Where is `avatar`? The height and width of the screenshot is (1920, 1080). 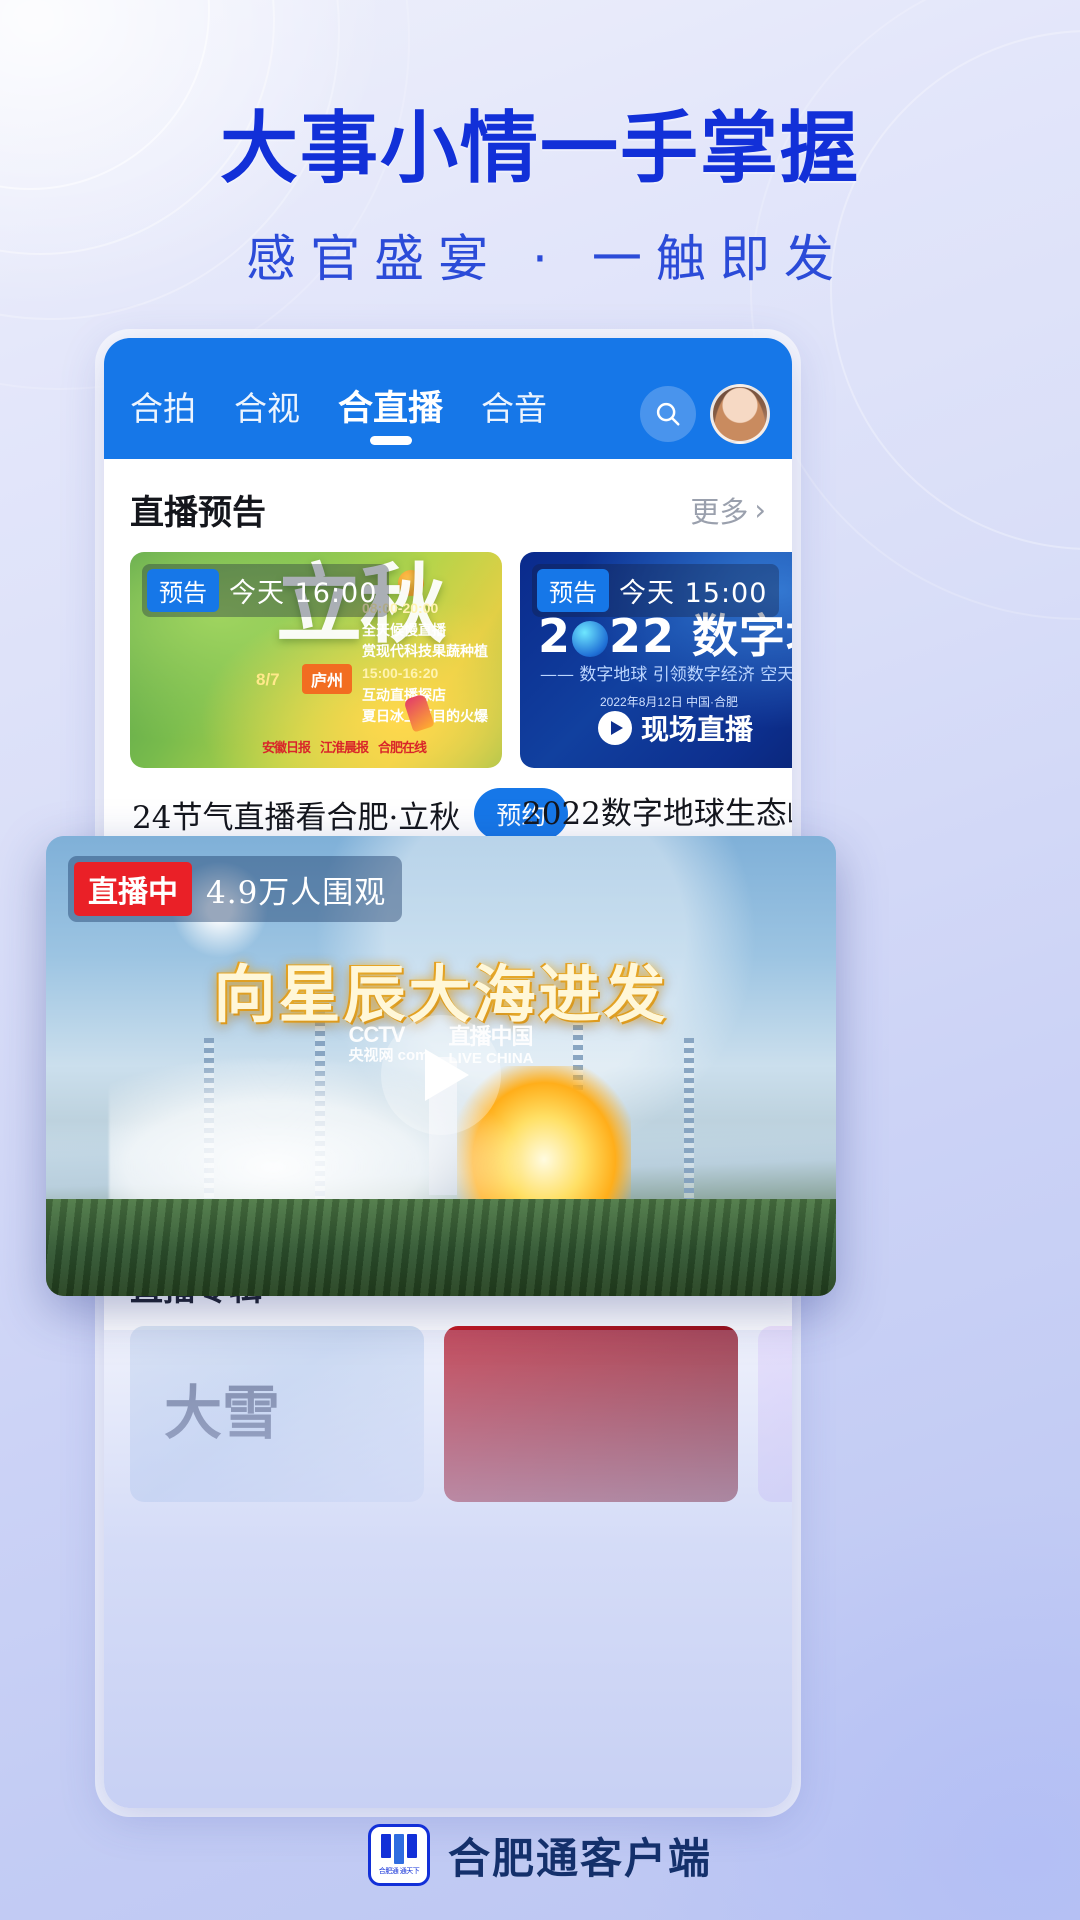
avatar is located at coordinates (740, 414).